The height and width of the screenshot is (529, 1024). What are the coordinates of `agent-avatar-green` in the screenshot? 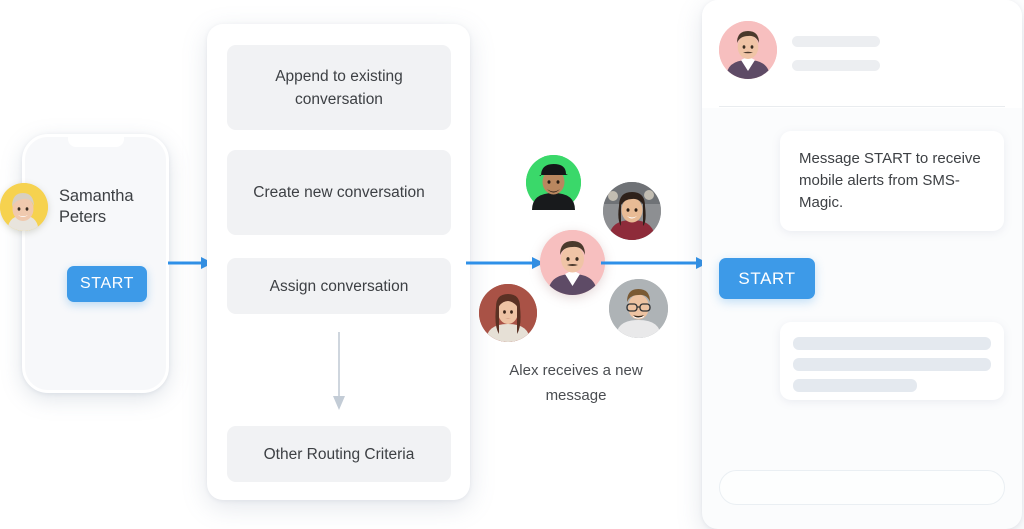 It's located at (553, 182).